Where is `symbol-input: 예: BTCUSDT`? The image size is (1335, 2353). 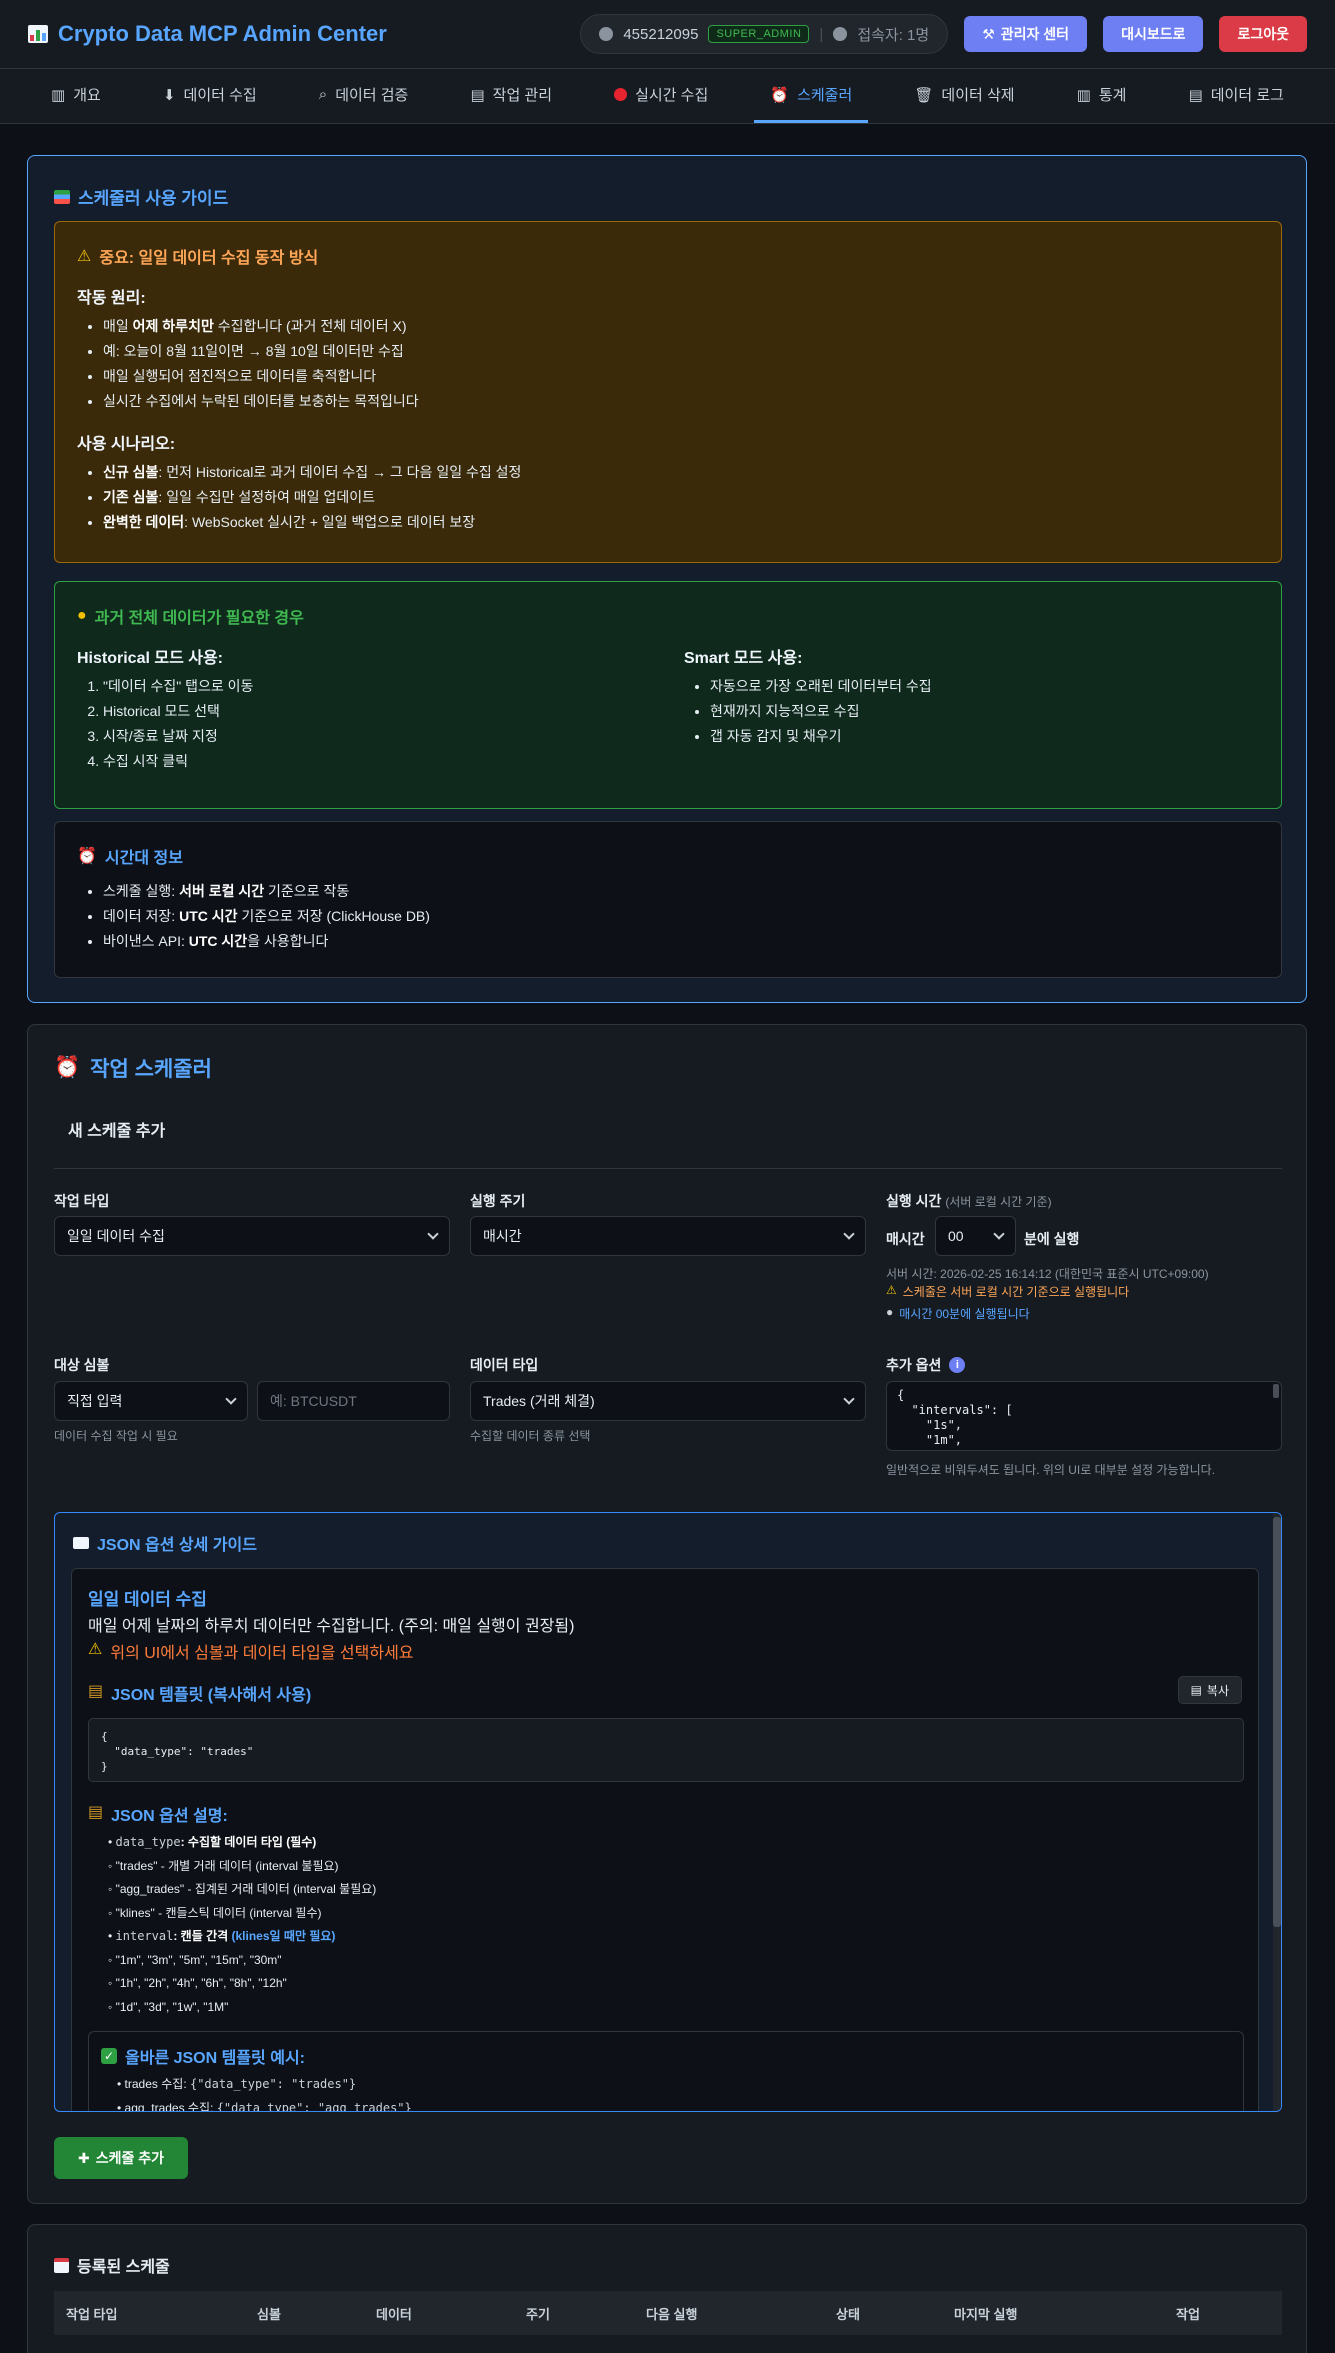
symbol-input: 예: BTCUSDT is located at coordinates (353, 1401).